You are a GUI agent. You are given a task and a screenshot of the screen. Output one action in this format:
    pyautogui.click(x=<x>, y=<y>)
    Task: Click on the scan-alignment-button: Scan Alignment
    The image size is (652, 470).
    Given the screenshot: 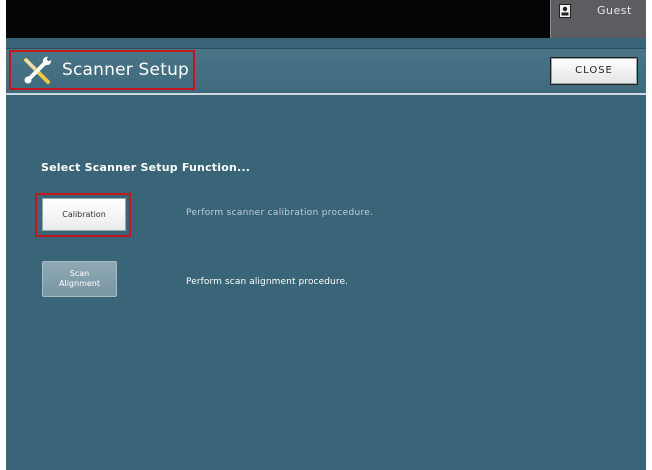 What is the action you would take?
    pyautogui.click(x=79, y=279)
    